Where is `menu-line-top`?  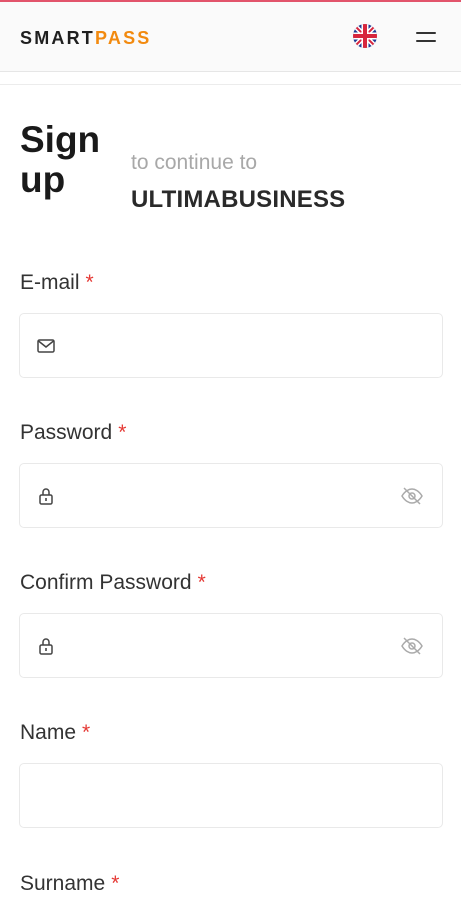
menu-line-top is located at coordinates (426, 33).